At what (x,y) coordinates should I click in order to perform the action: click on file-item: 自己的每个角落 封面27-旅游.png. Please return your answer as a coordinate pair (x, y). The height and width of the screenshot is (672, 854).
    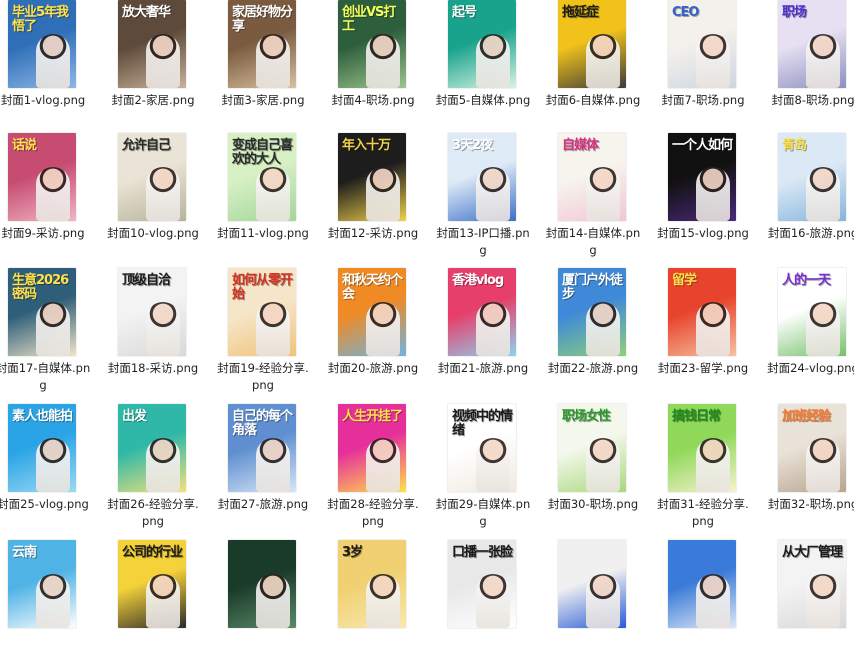
    Looking at the image, I should click on (274, 470).